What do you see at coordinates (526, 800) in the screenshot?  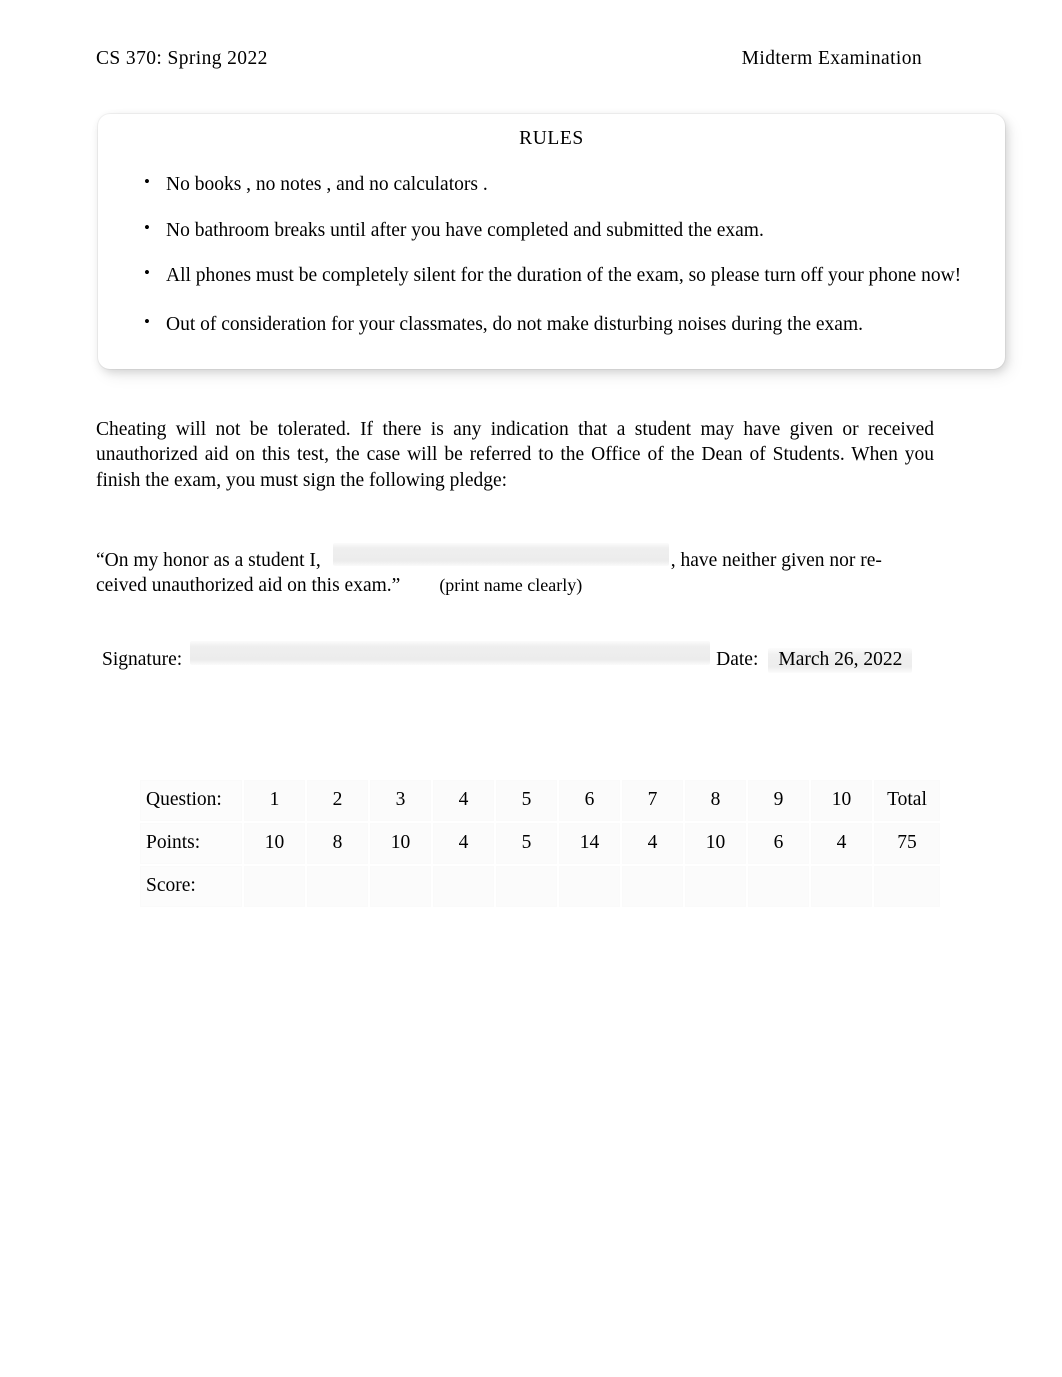 I see `question-number-cell: 5` at bounding box center [526, 800].